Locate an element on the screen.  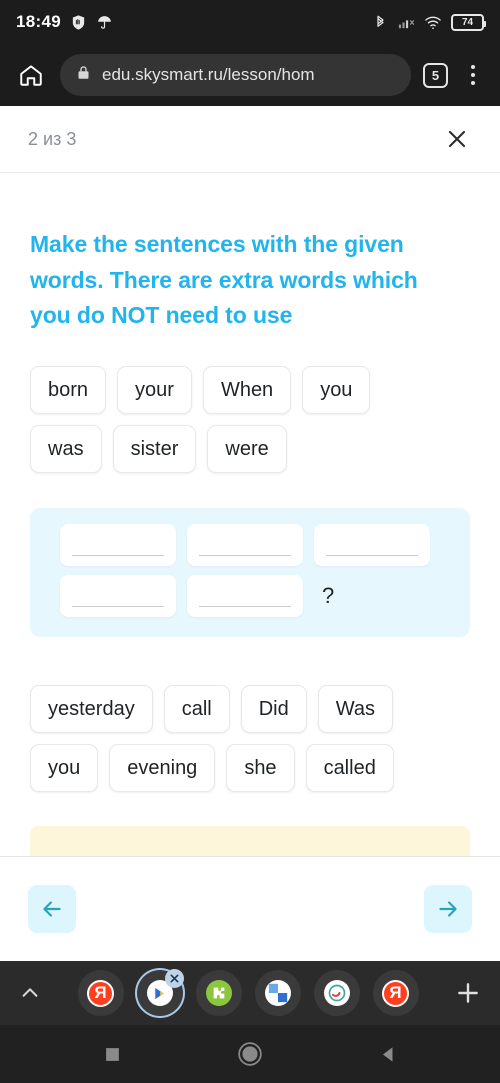
previous-task-button is located at coordinates (52, 909).